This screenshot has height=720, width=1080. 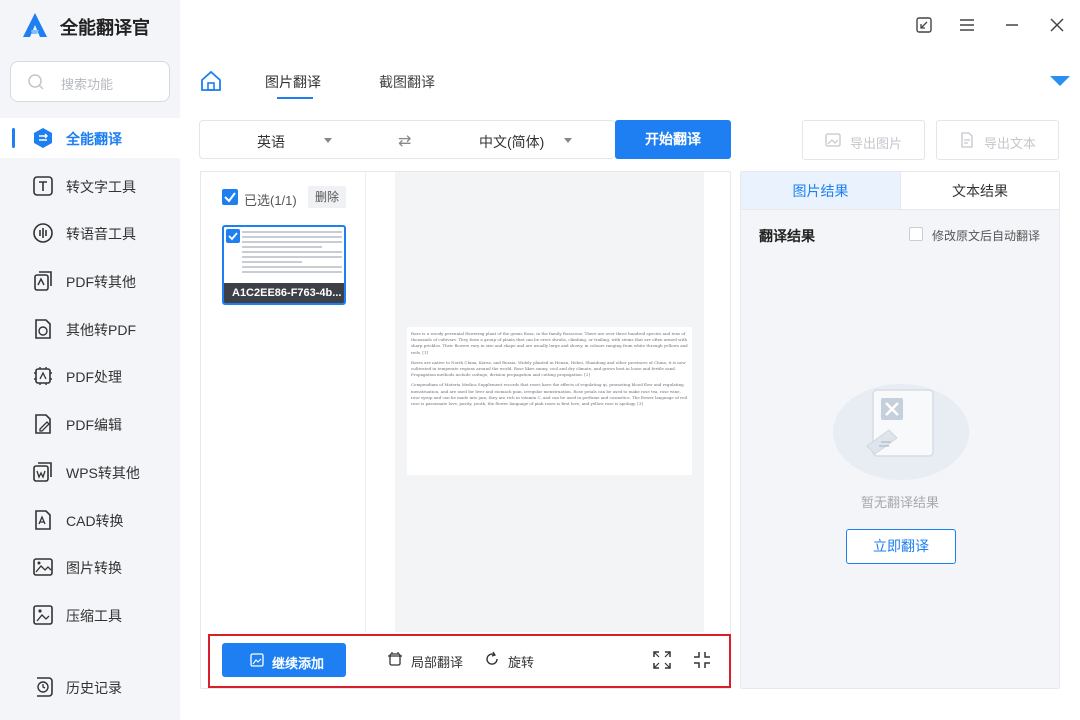 What do you see at coordinates (103, 473) in the screenshot?
I see `sidebar-item-label: WPS转其他` at bounding box center [103, 473].